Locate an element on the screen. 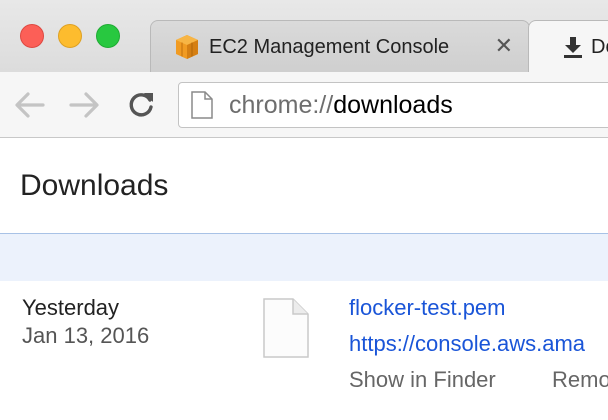  tab-title: EC2 Management Console is located at coordinates (329, 46).